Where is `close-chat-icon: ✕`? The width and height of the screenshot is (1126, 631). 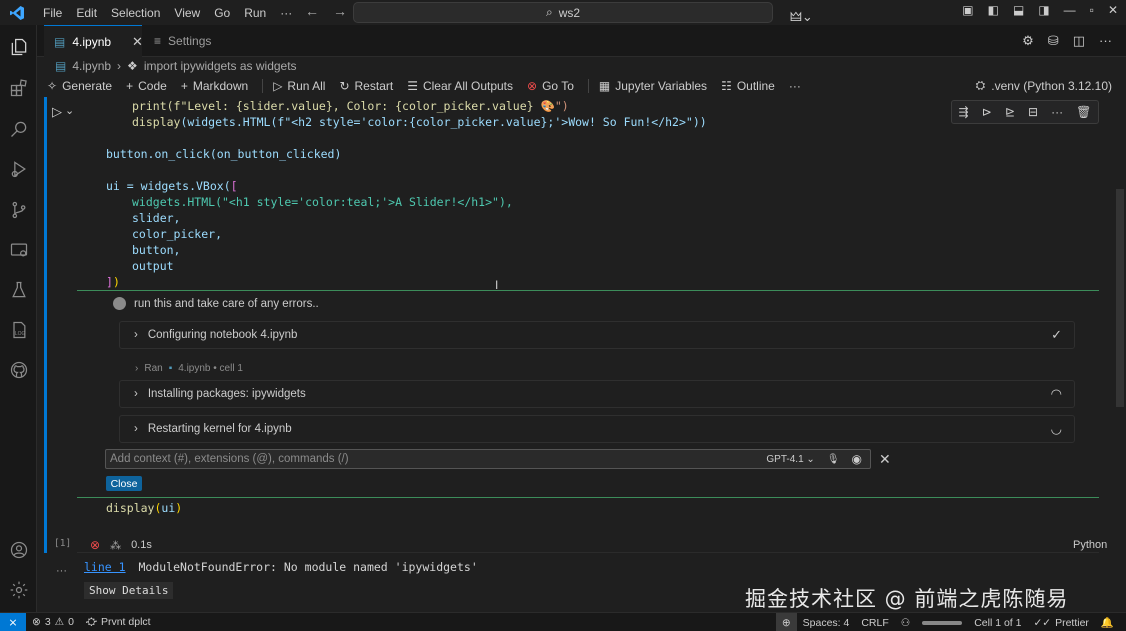 close-chat-icon: ✕ is located at coordinates (885, 459).